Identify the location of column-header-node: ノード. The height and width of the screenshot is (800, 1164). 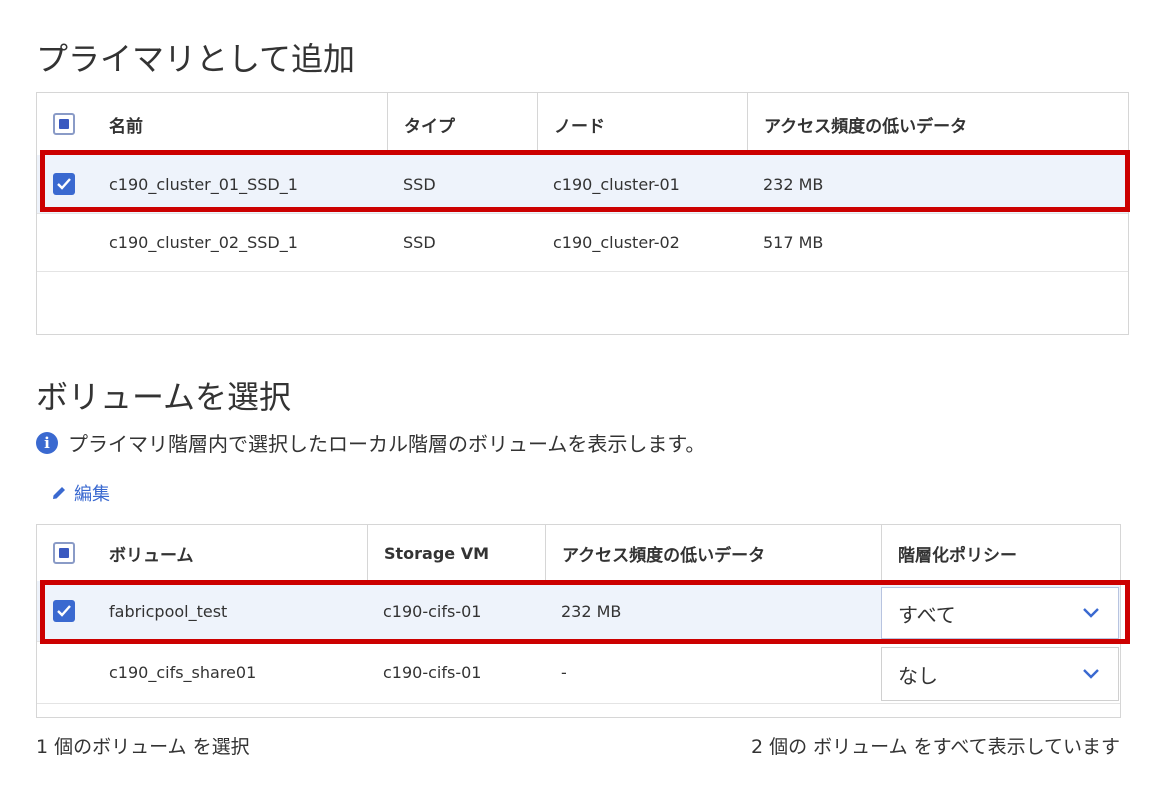
(642, 124).